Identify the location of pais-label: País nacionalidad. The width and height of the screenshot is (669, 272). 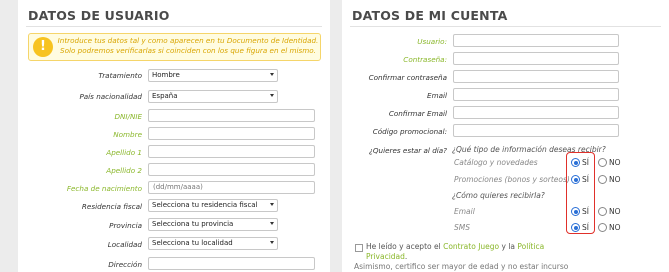
(110, 96).